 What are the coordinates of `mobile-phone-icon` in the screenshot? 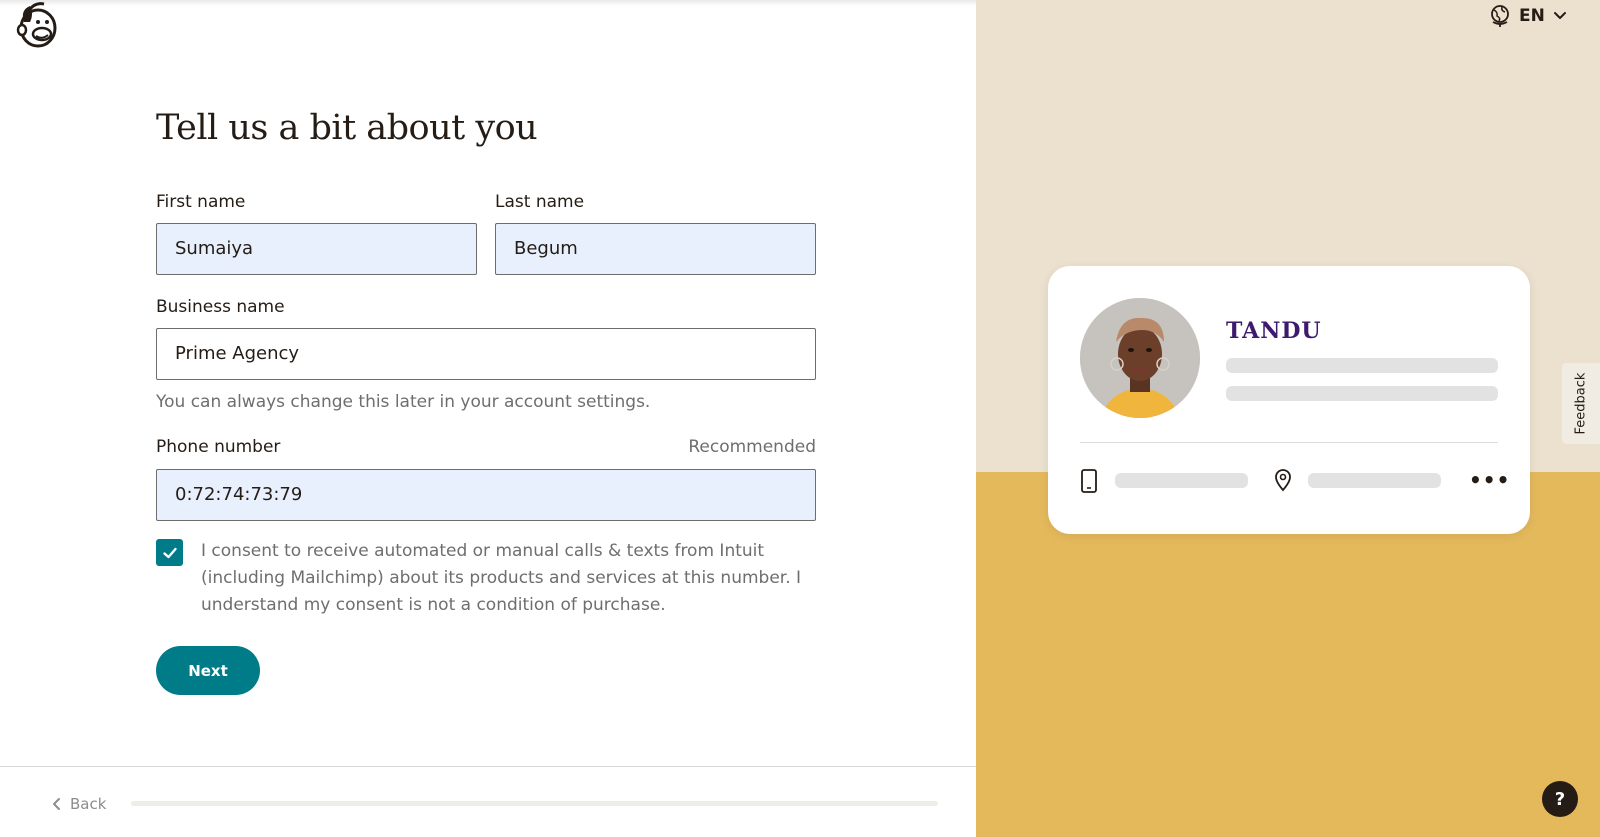 It's located at (1089, 481).